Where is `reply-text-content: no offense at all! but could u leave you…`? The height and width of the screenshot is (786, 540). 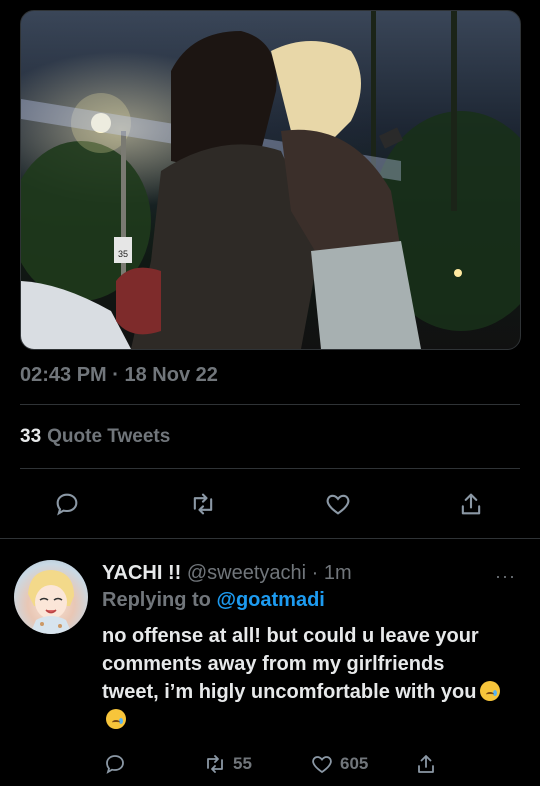
reply-text-content: no offense at all! but could u leave you… is located at coordinates (290, 664).